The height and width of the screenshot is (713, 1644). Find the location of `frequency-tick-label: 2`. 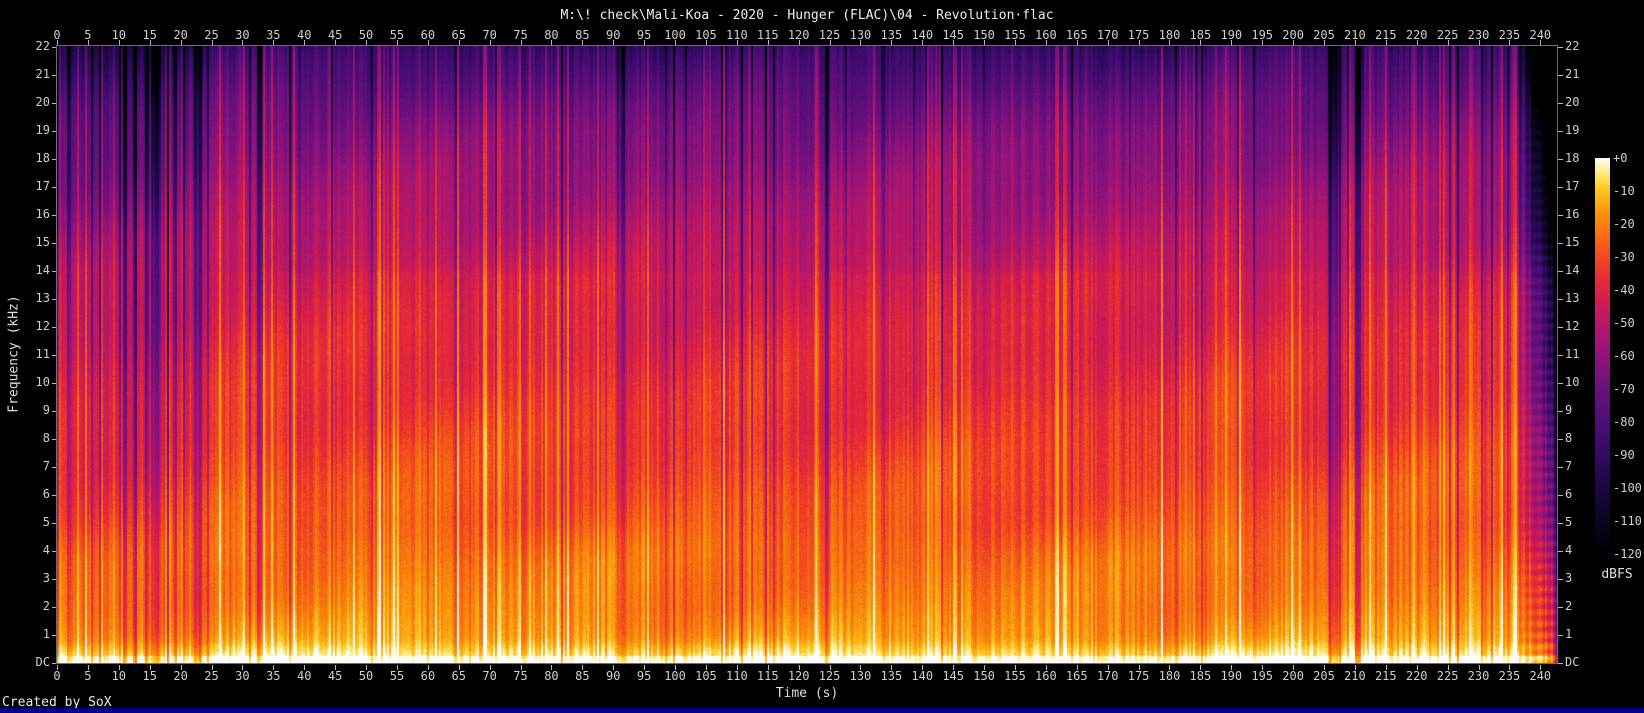

frequency-tick-label: 2 is located at coordinates (46, 606).